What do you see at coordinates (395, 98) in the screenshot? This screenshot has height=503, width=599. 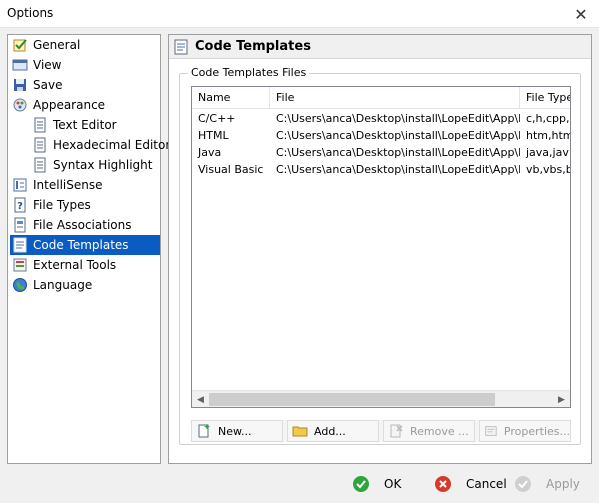 I see `column-header-file: File` at bounding box center [395, 98].